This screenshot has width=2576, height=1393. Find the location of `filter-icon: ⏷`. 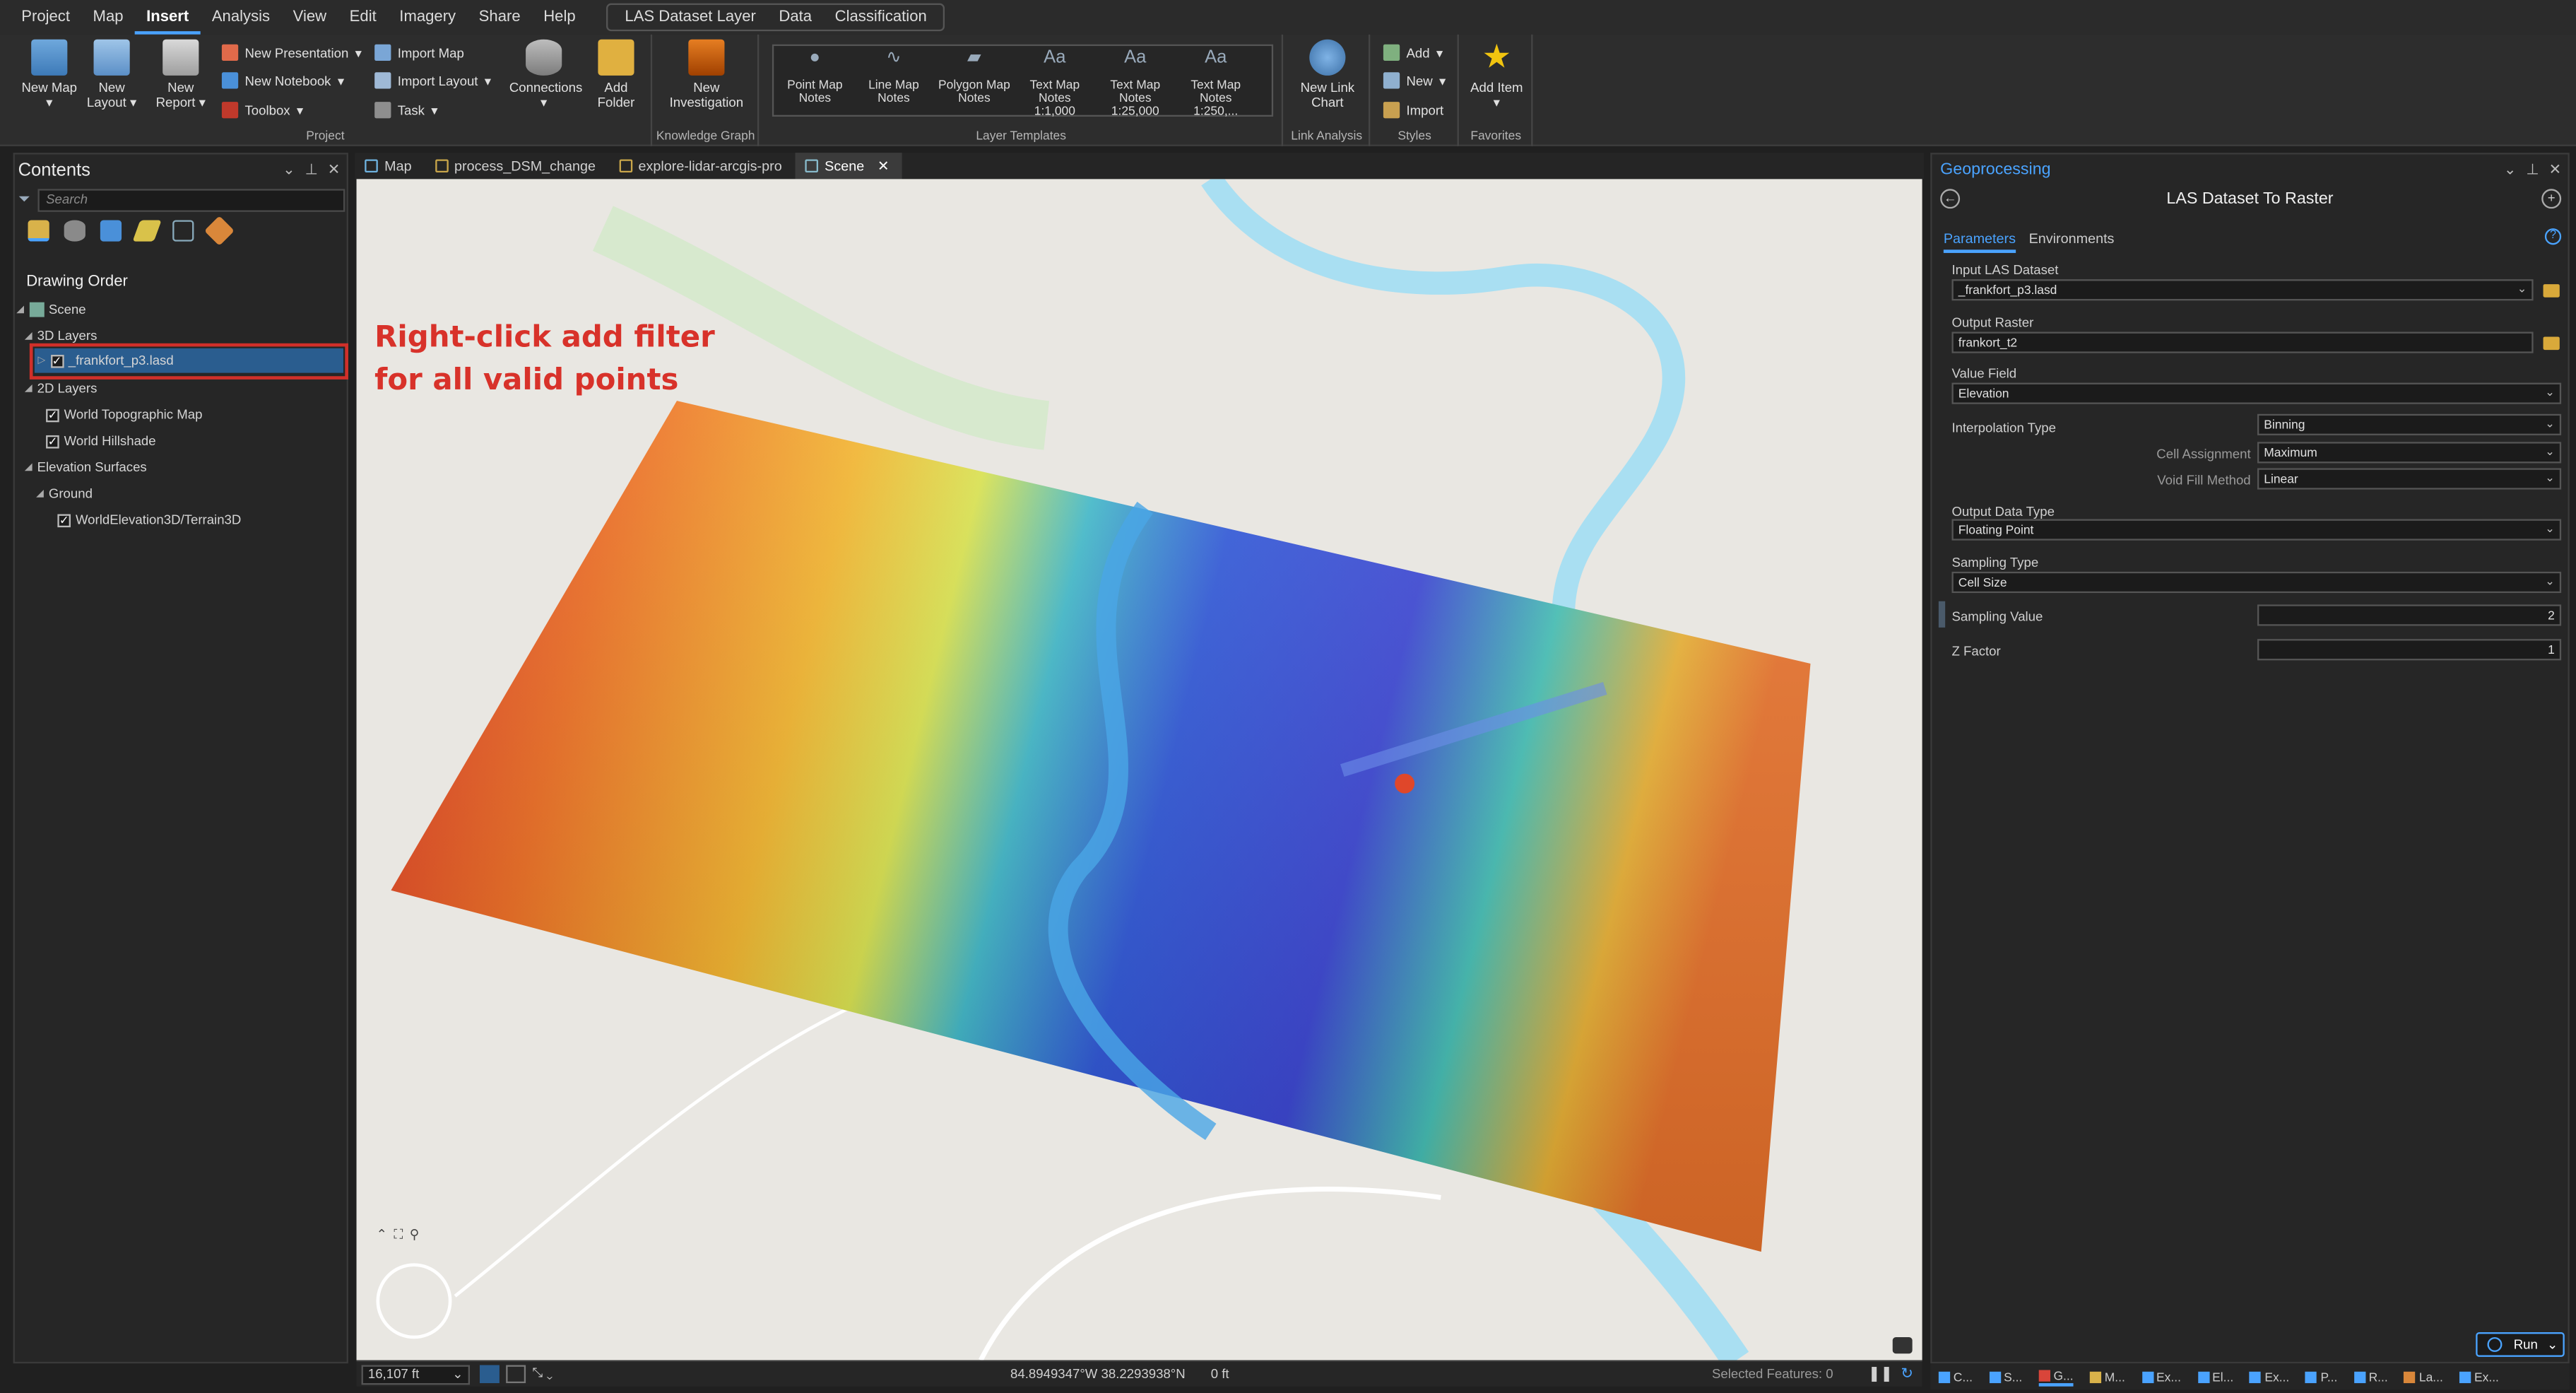

filter-icon: ⏷ is located at coordinates (24, 200).